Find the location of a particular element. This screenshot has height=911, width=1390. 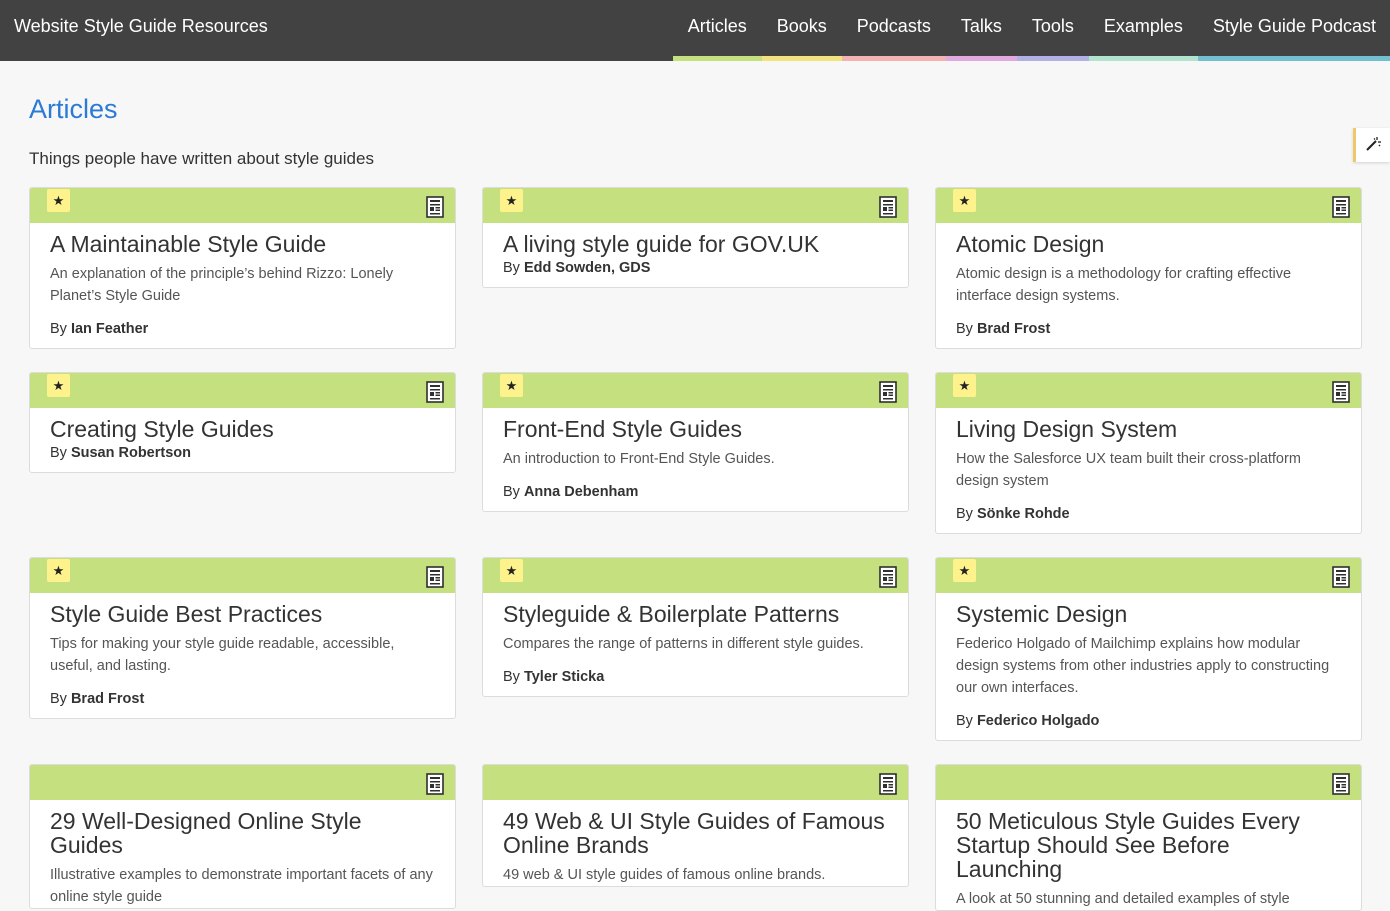

card-title: 29 Well-Designed Online Style Guides is located at coordinates (242, 833).